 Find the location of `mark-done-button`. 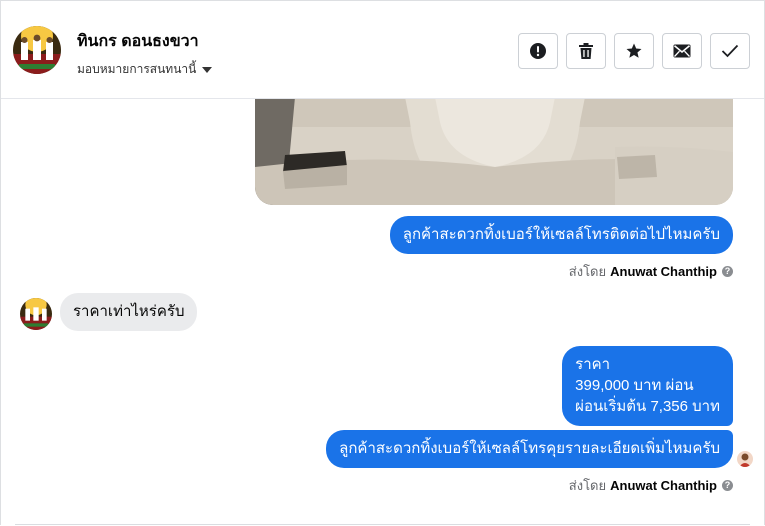

mark-done-button is located at coordinates (730, 51).